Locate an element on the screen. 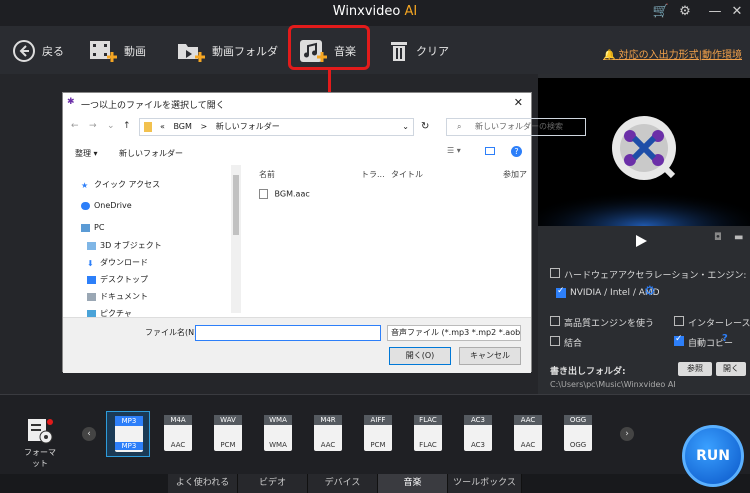 Image resolution: width=750 pixels, height=493 pixels. hw-accel-checkbox is located at coordinates (555, 273).